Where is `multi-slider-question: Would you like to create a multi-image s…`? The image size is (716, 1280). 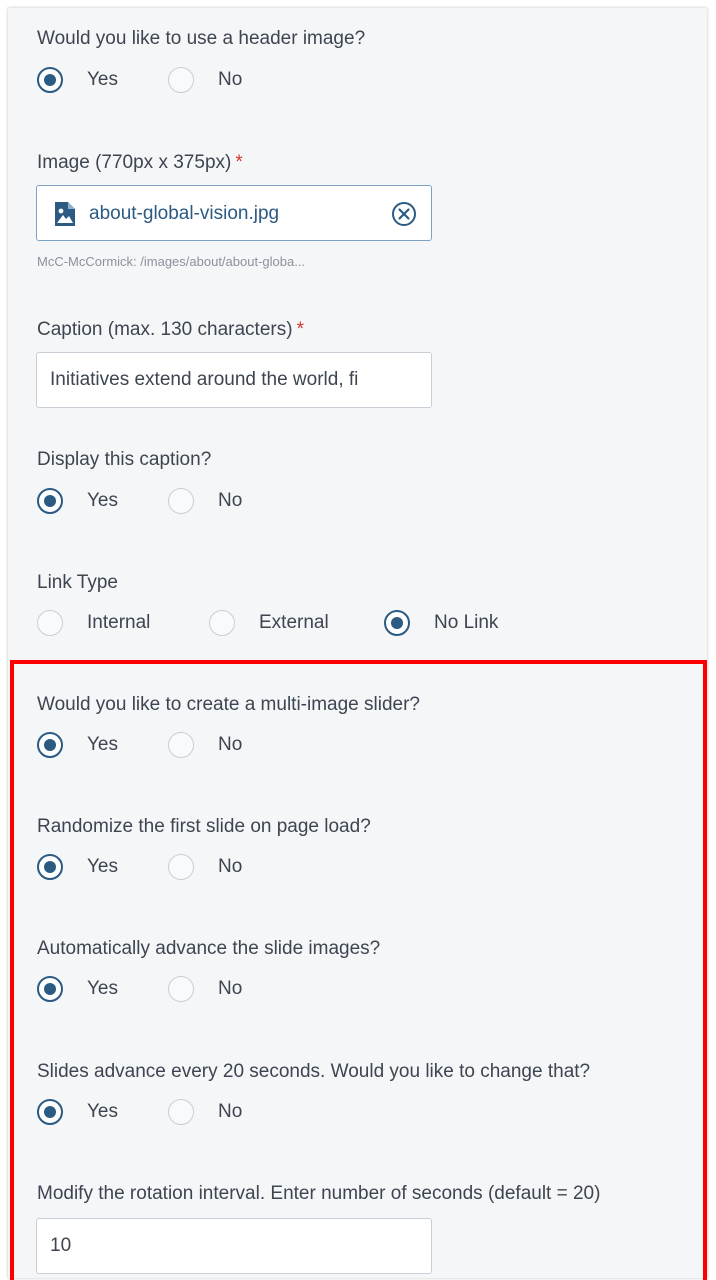 multi-slider-question: Would you like to create a multi-image s… is located at coordinates (228, 704).